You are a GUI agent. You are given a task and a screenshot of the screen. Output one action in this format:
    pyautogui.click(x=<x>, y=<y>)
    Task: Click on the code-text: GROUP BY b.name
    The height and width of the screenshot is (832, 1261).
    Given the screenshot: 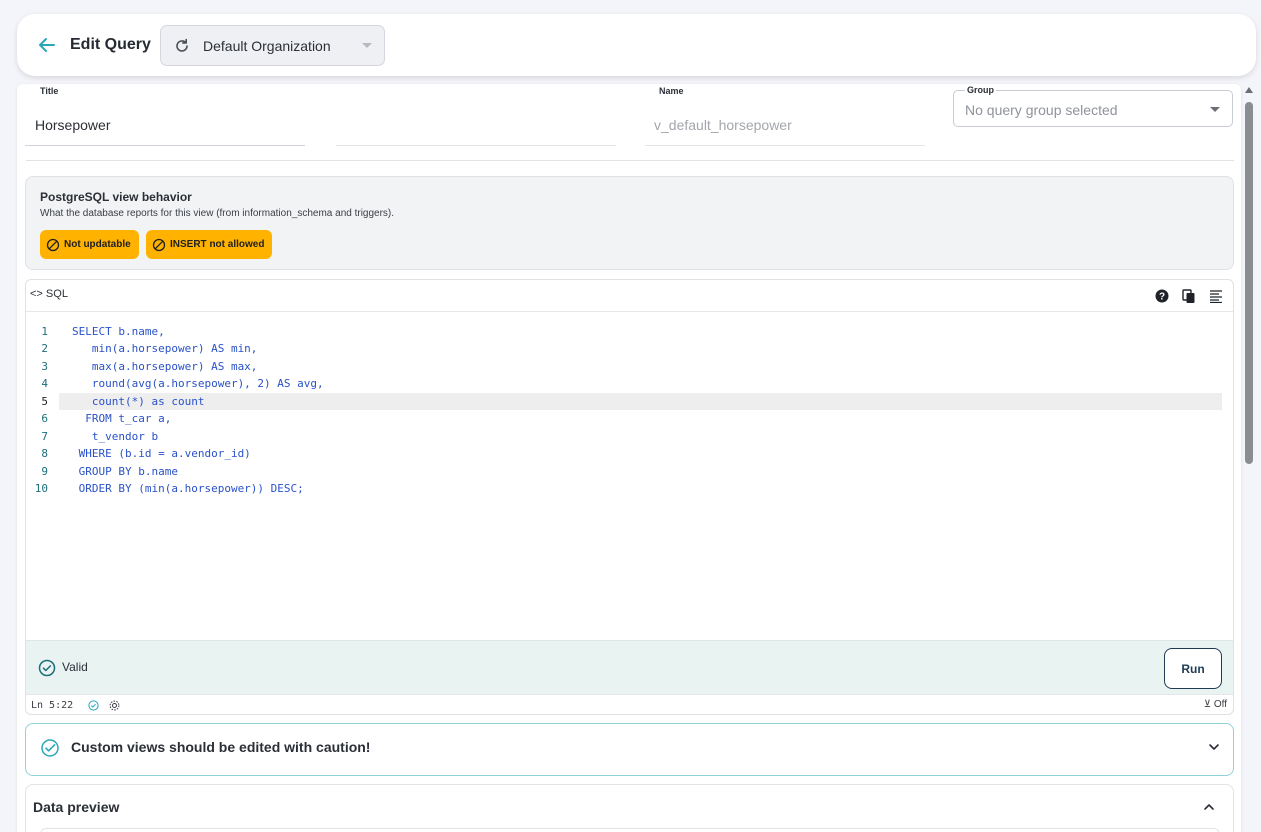 What is the action you would take?
    pyautogui.click(x=125, y=471)
    